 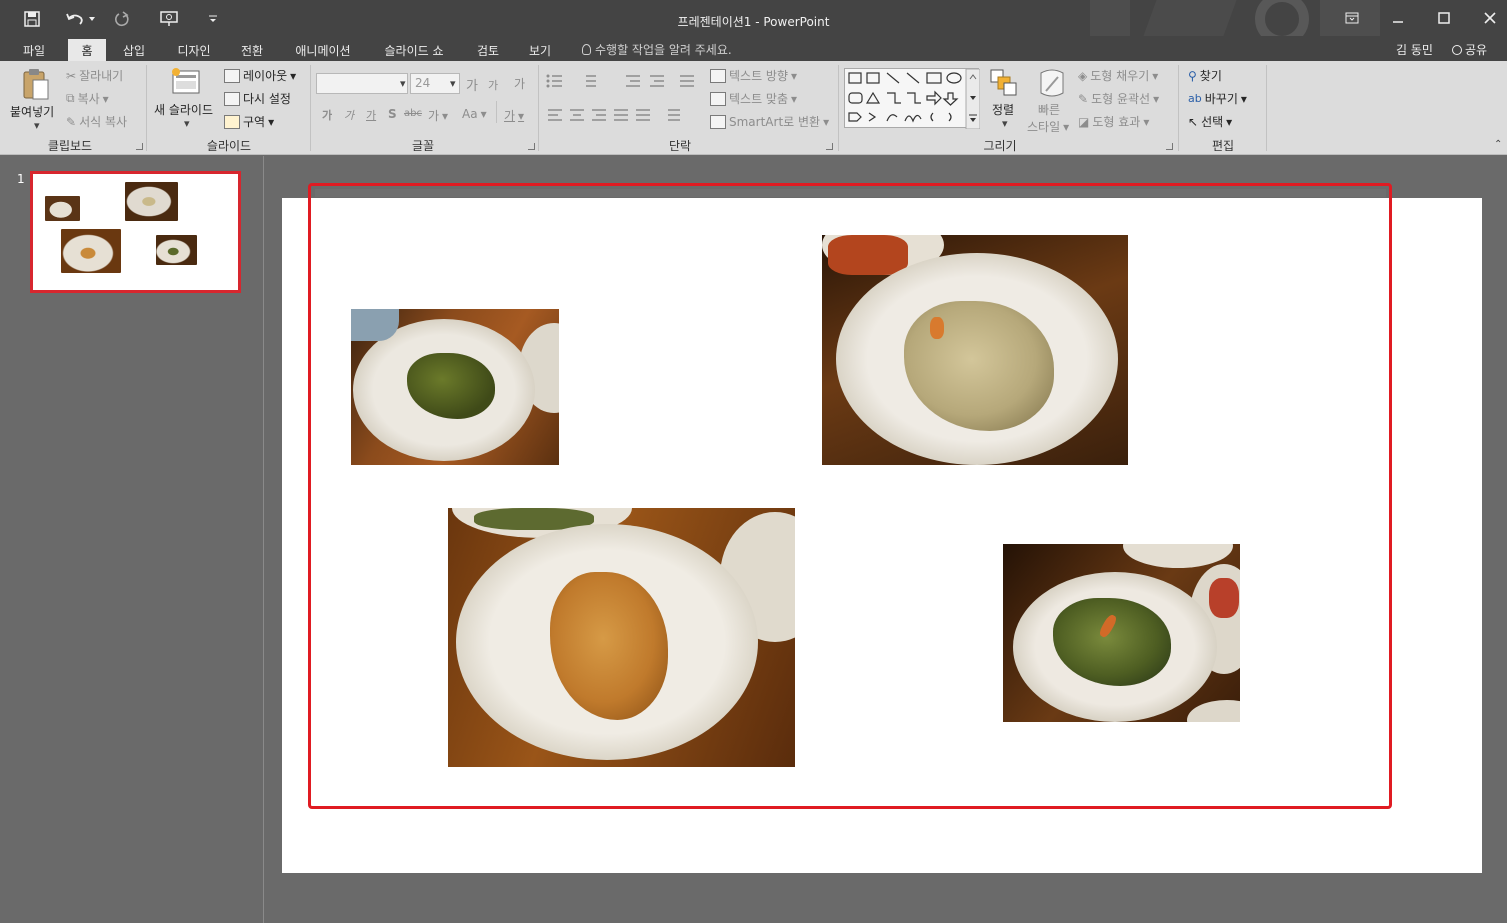 I want to click on select-button: ↖ 선택 ▾, so click(x=1210, y=121).